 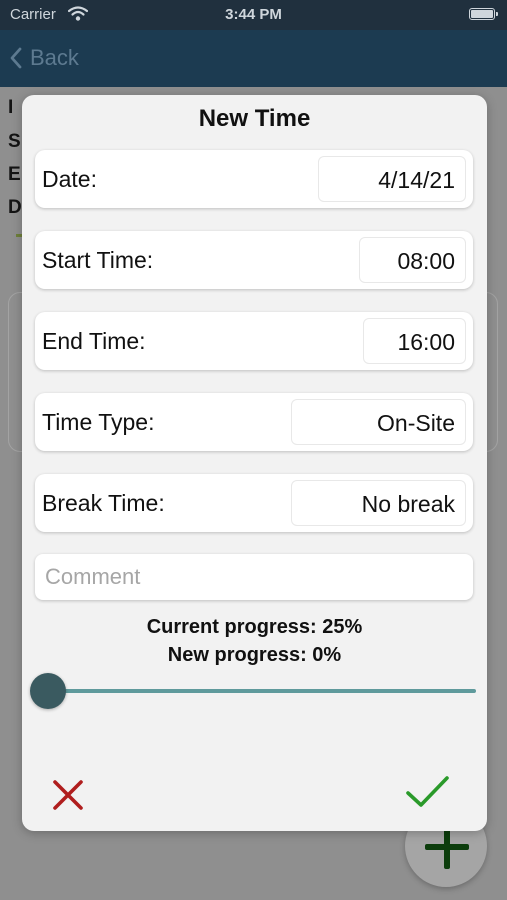 I want to click on plus-icon-bar, so click(x=447, y=847).